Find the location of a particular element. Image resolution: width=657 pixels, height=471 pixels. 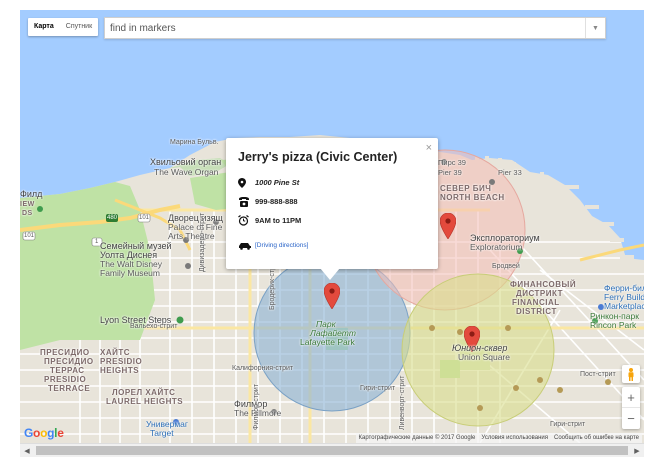

info-phone: 999-888-888 is located at coordinates (276, 201).